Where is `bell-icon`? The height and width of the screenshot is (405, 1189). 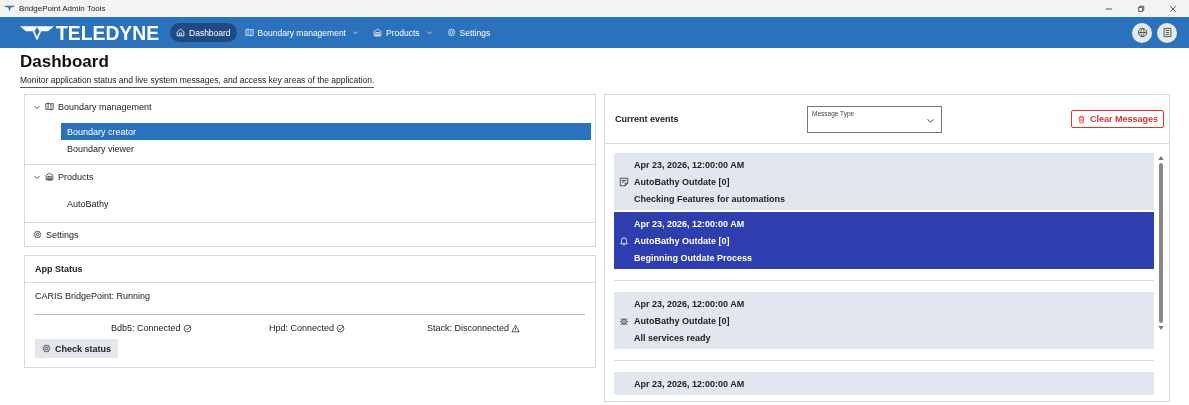
bell-icon is located at coordinates (624, 240).